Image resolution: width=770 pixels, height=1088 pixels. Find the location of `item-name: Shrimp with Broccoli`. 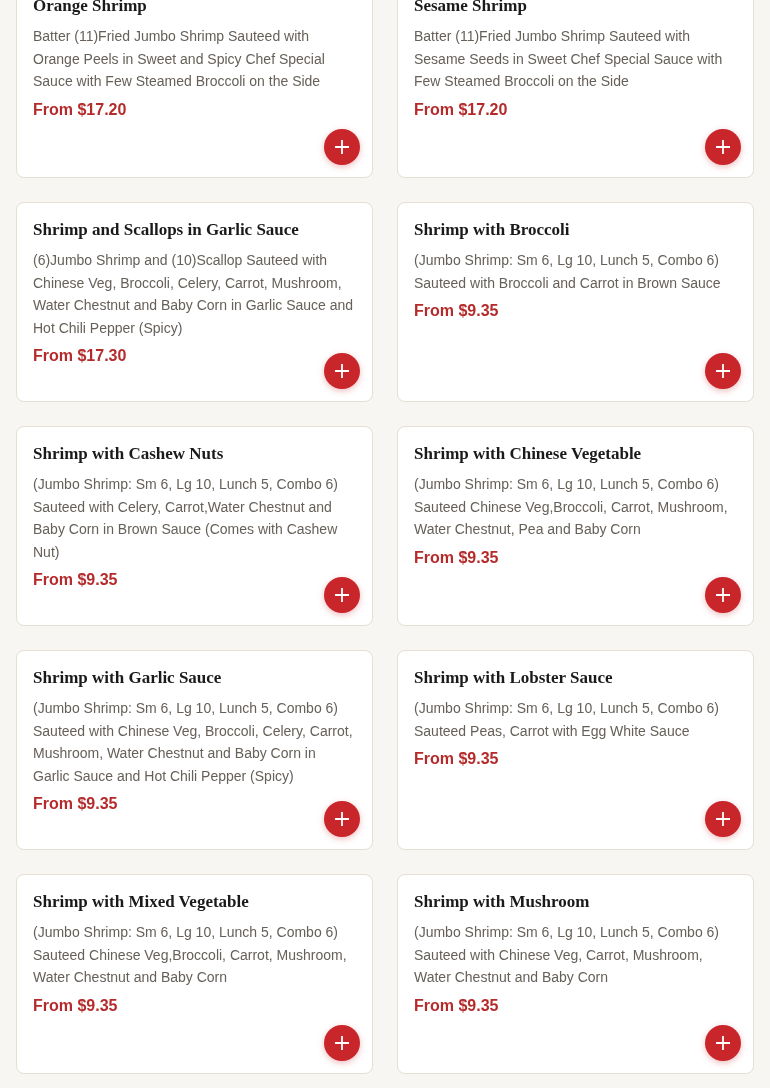

item-name: Shrimp with Broccoli is located at coordinates (492, 230).